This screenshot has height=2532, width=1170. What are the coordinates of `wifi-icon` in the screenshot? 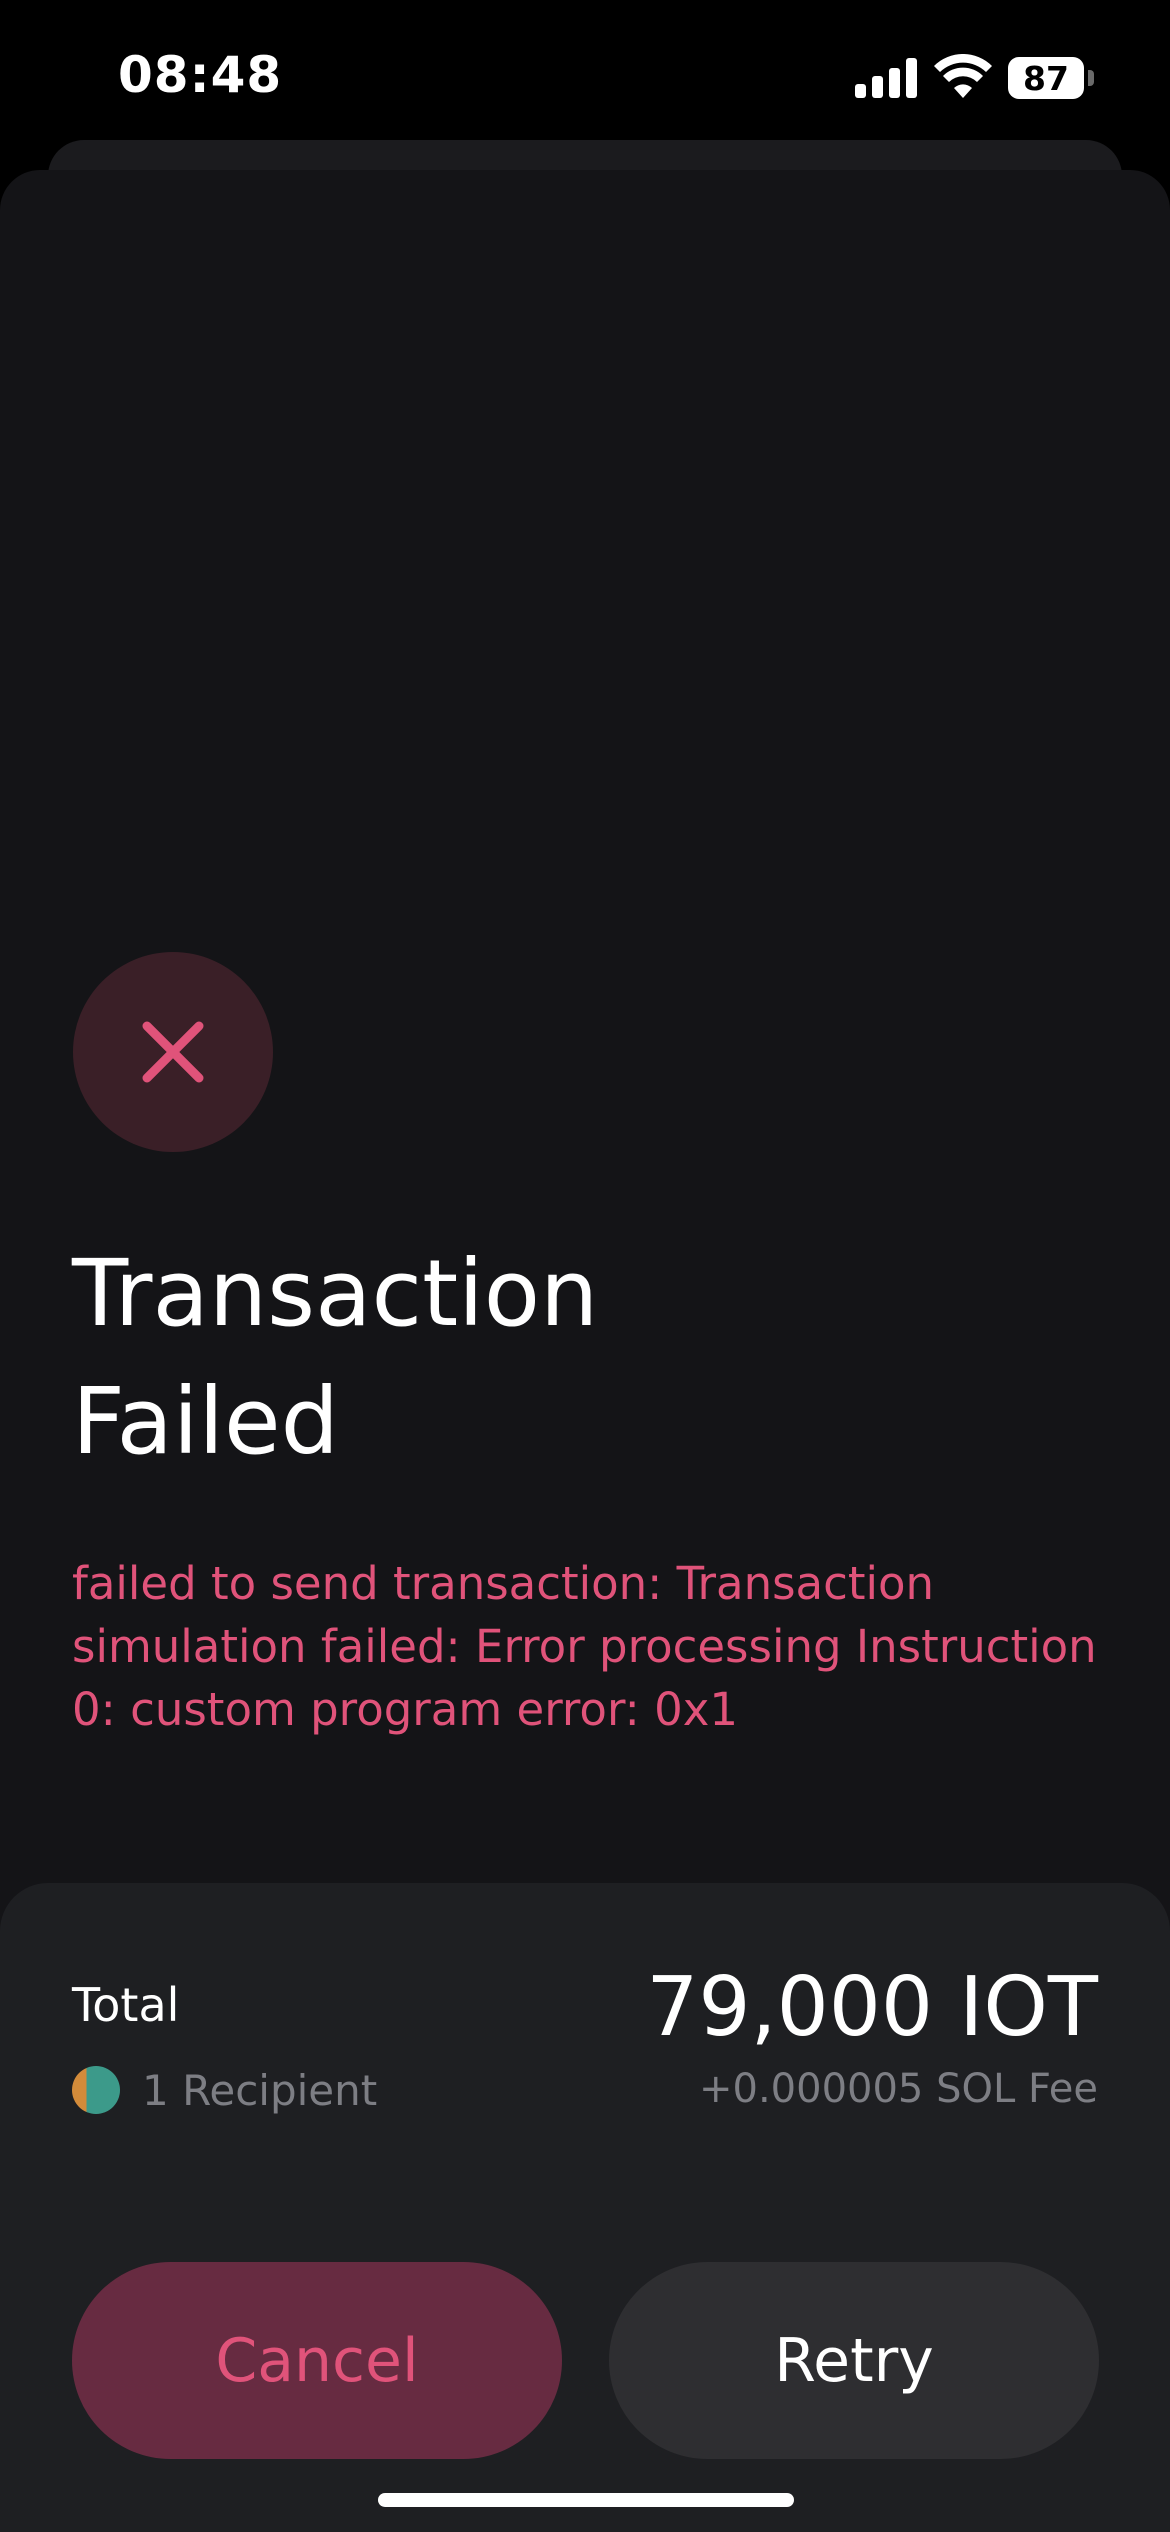 It's located at (963, 76).